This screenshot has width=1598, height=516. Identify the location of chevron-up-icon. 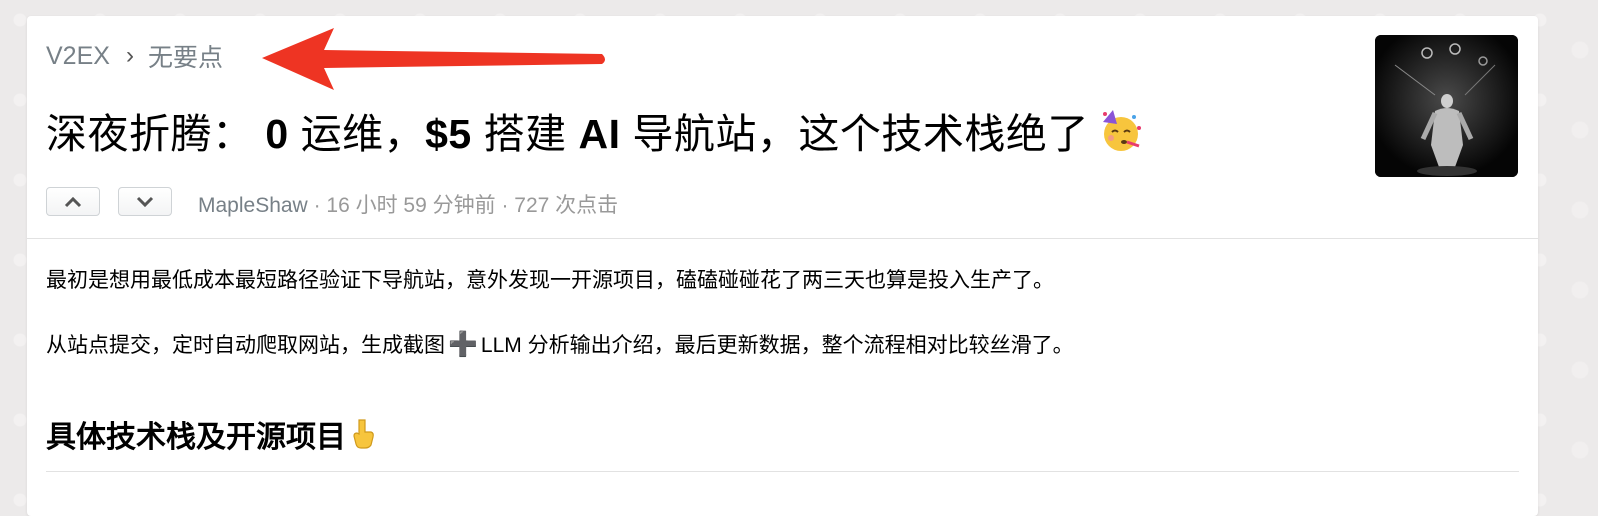
(73, 201).